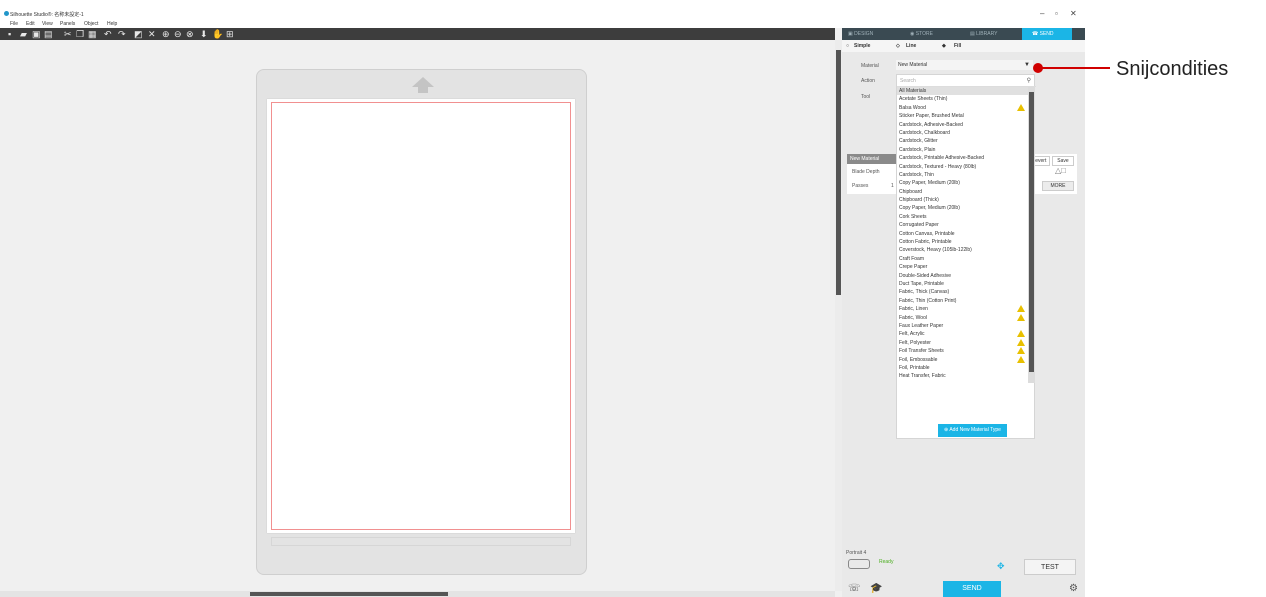  Describe the element at coordinates (1056, 13) in the screenshot. I see `maximize-button: ▫` at that location.